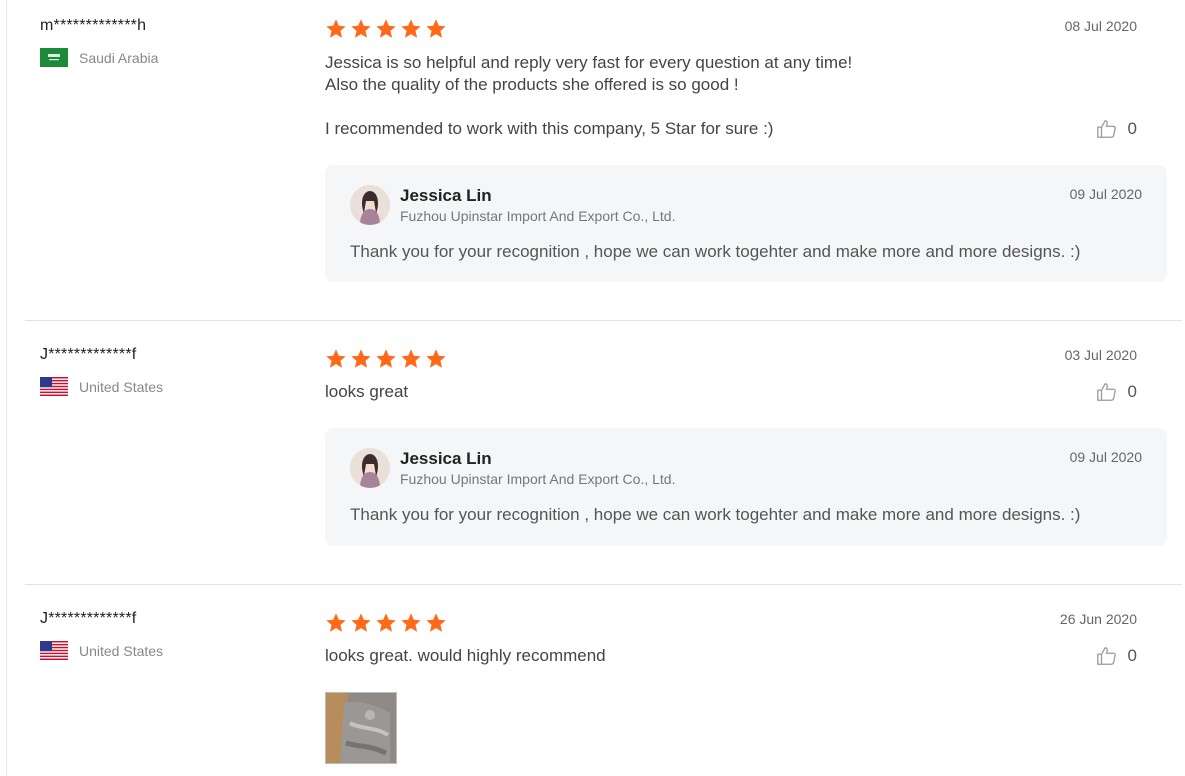 Image resolution: width=1185 pixels, height=776 pixels. I want to click on review-text-line: looks great. would highly recommend, so click(465, 655).